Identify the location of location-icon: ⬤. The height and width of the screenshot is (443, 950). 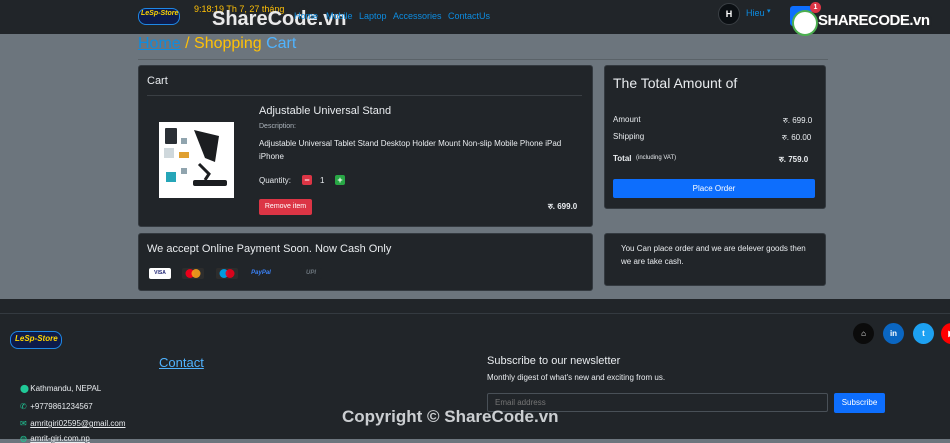
(24, 388).